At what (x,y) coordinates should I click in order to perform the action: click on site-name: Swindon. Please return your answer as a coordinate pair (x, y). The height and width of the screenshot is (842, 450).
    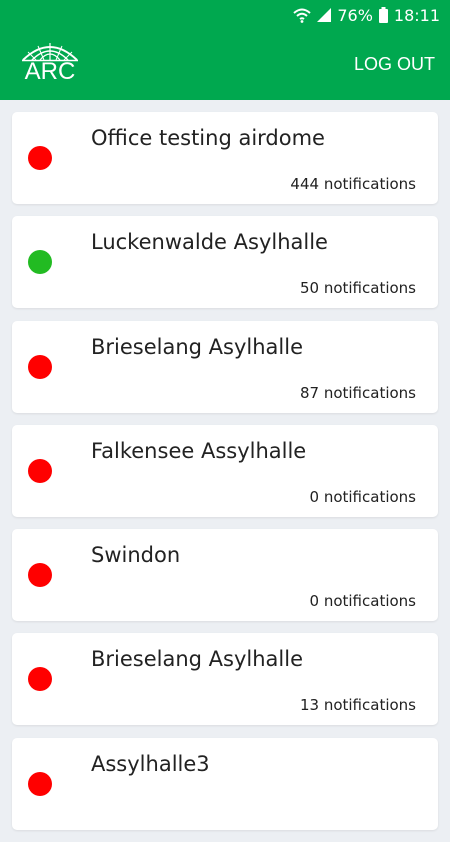
    Looking at the image, I should click on (136, 555).